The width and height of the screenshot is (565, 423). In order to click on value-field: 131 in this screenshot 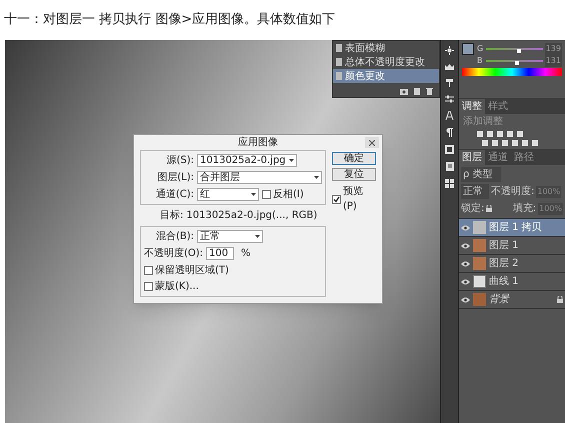, I will do `click(553, 60)`.